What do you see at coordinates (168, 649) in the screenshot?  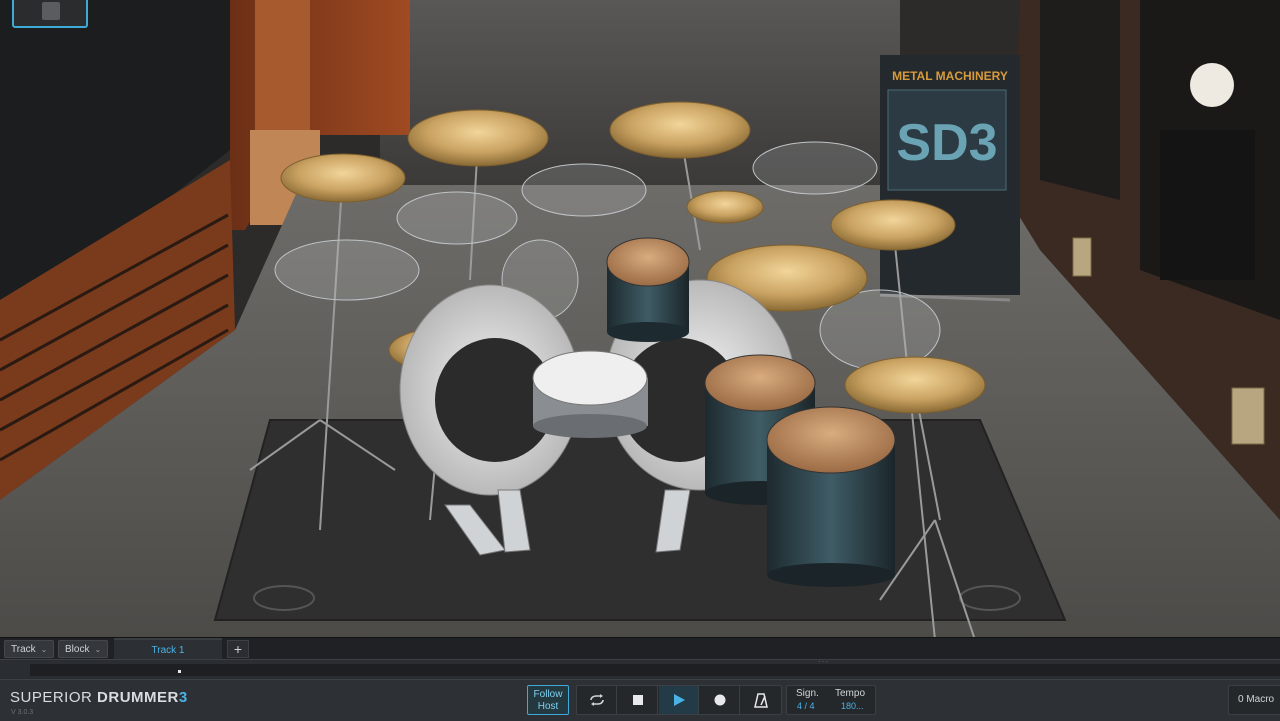 I see `tab-track-1: Track 1` at bounding box center [168, 649].